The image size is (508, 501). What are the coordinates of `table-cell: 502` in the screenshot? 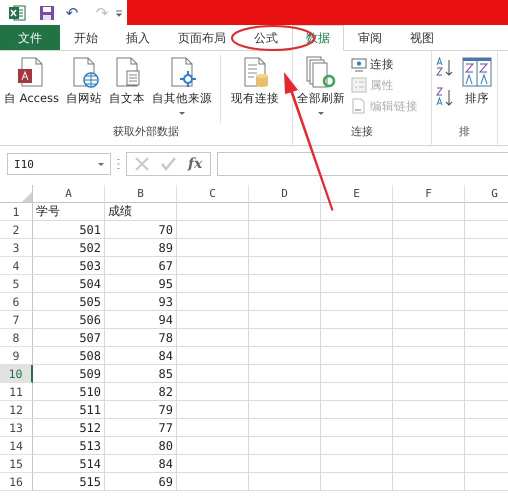 It's located at (69, 248).